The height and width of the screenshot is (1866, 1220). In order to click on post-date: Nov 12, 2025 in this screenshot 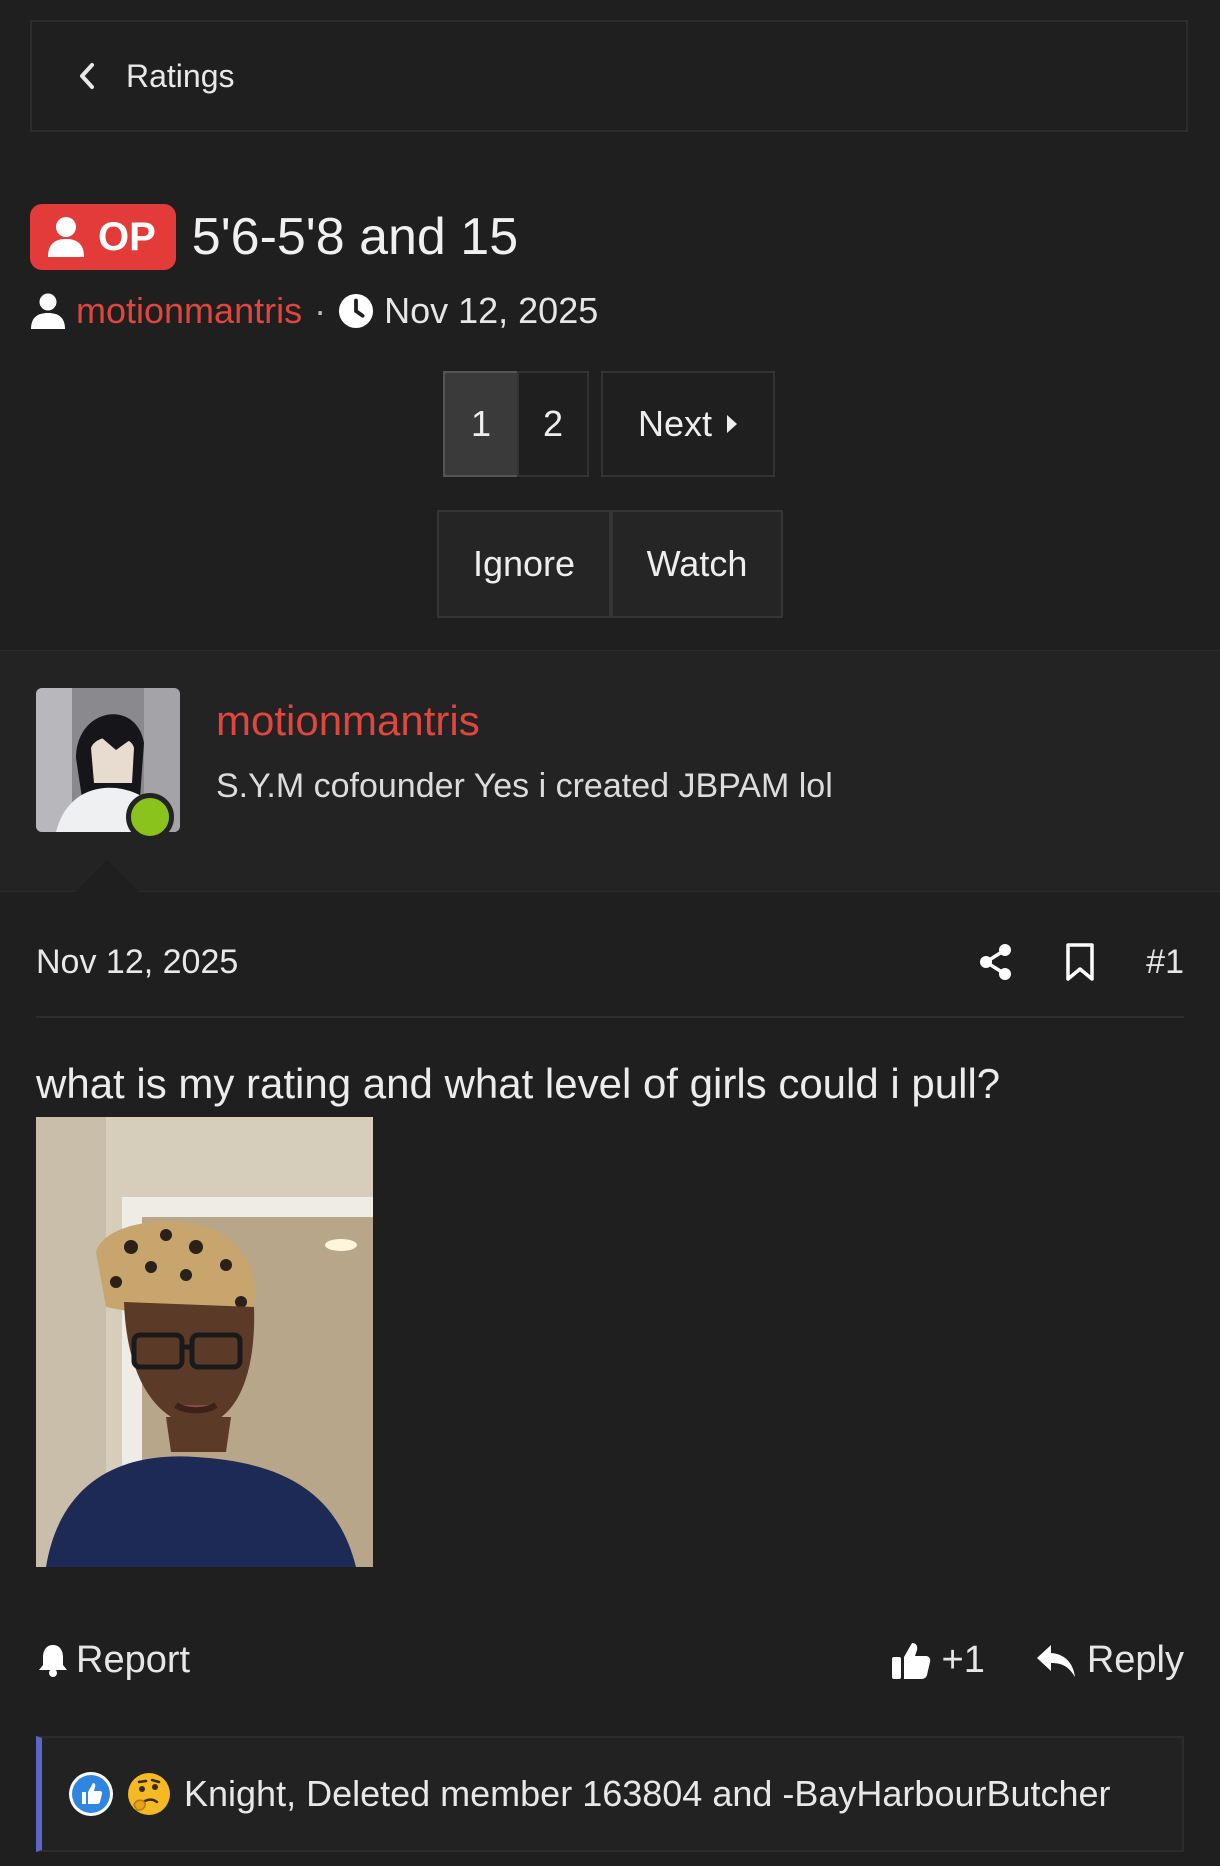, I will do `click(507, 973)`.